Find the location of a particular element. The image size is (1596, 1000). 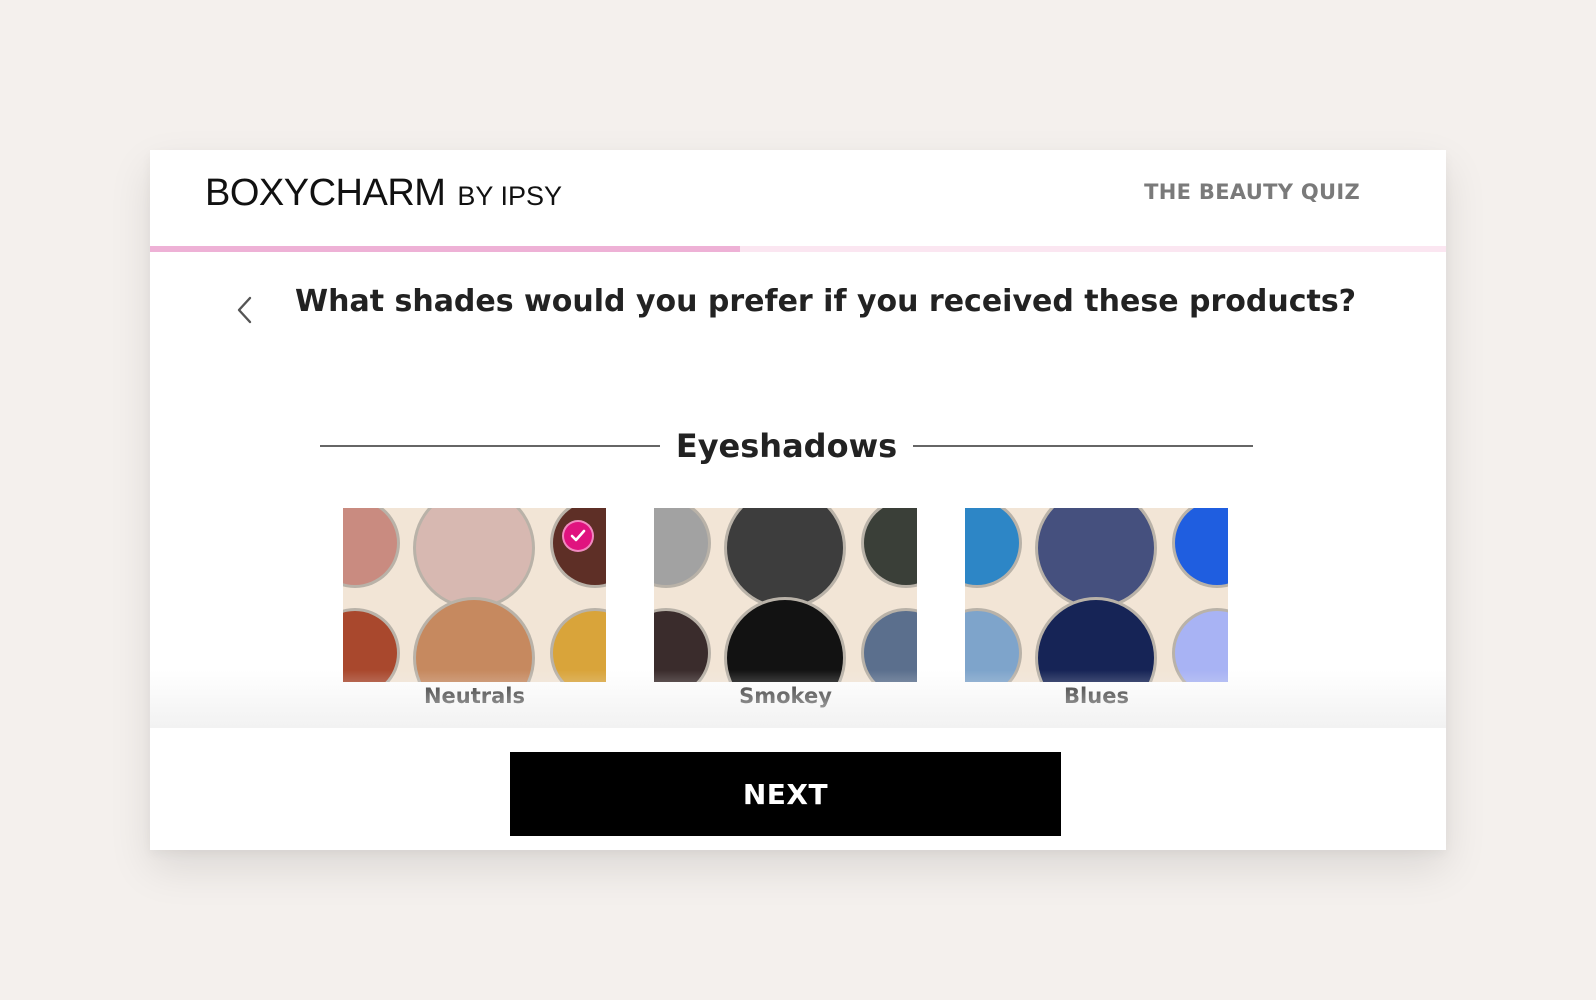

divider-left is located at coordinates (490, 446).